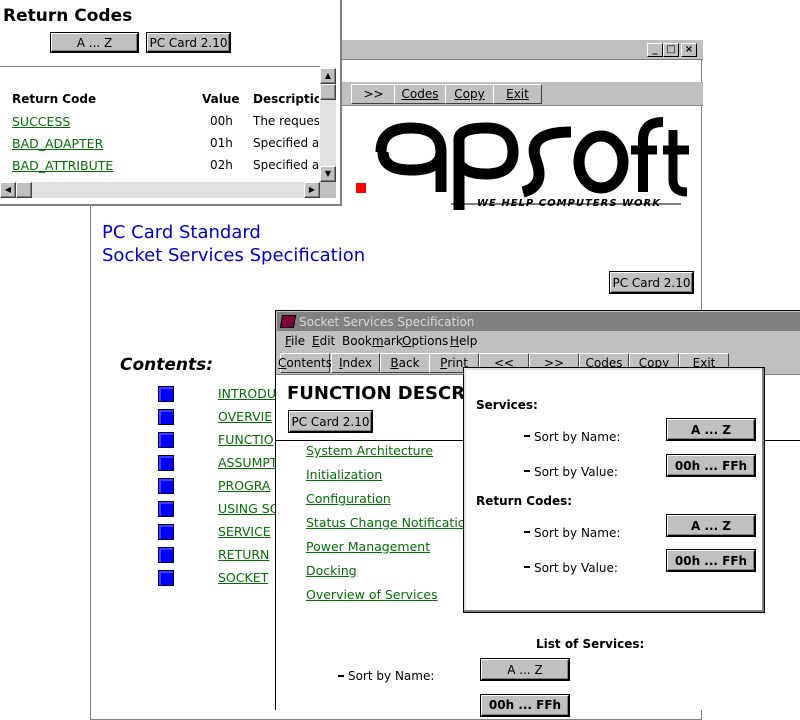 This screenshot has height=720, width=800. What do you see at coordinates (68, 16) in the screenshot?
I see `return-codes-title: Return Codes` at bounding box center [68, 16].